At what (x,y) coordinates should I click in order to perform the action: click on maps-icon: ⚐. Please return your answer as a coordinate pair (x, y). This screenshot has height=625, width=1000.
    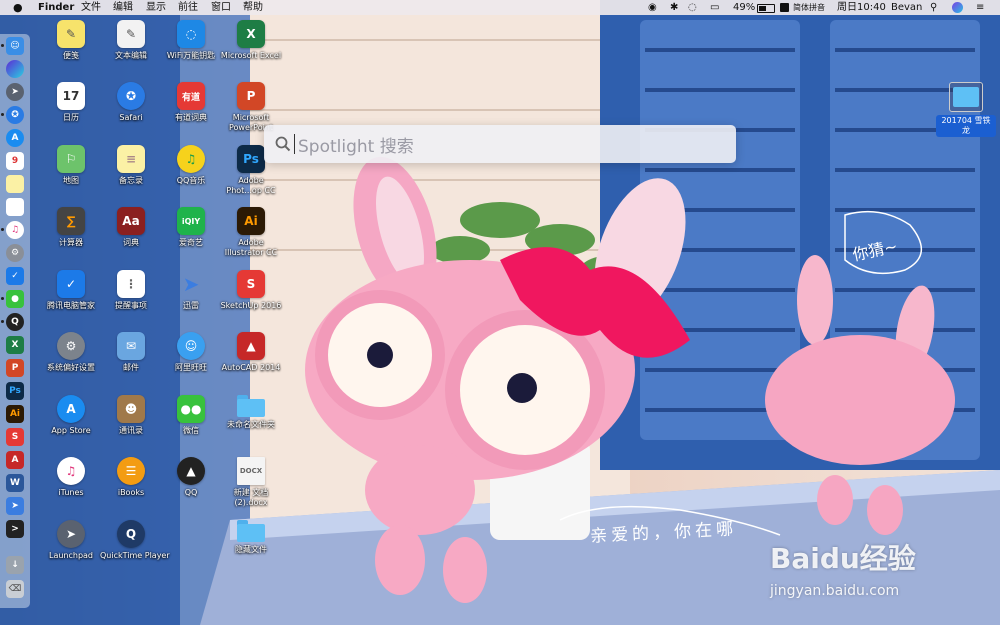
    Looking at the image, I should click on (71, 159).